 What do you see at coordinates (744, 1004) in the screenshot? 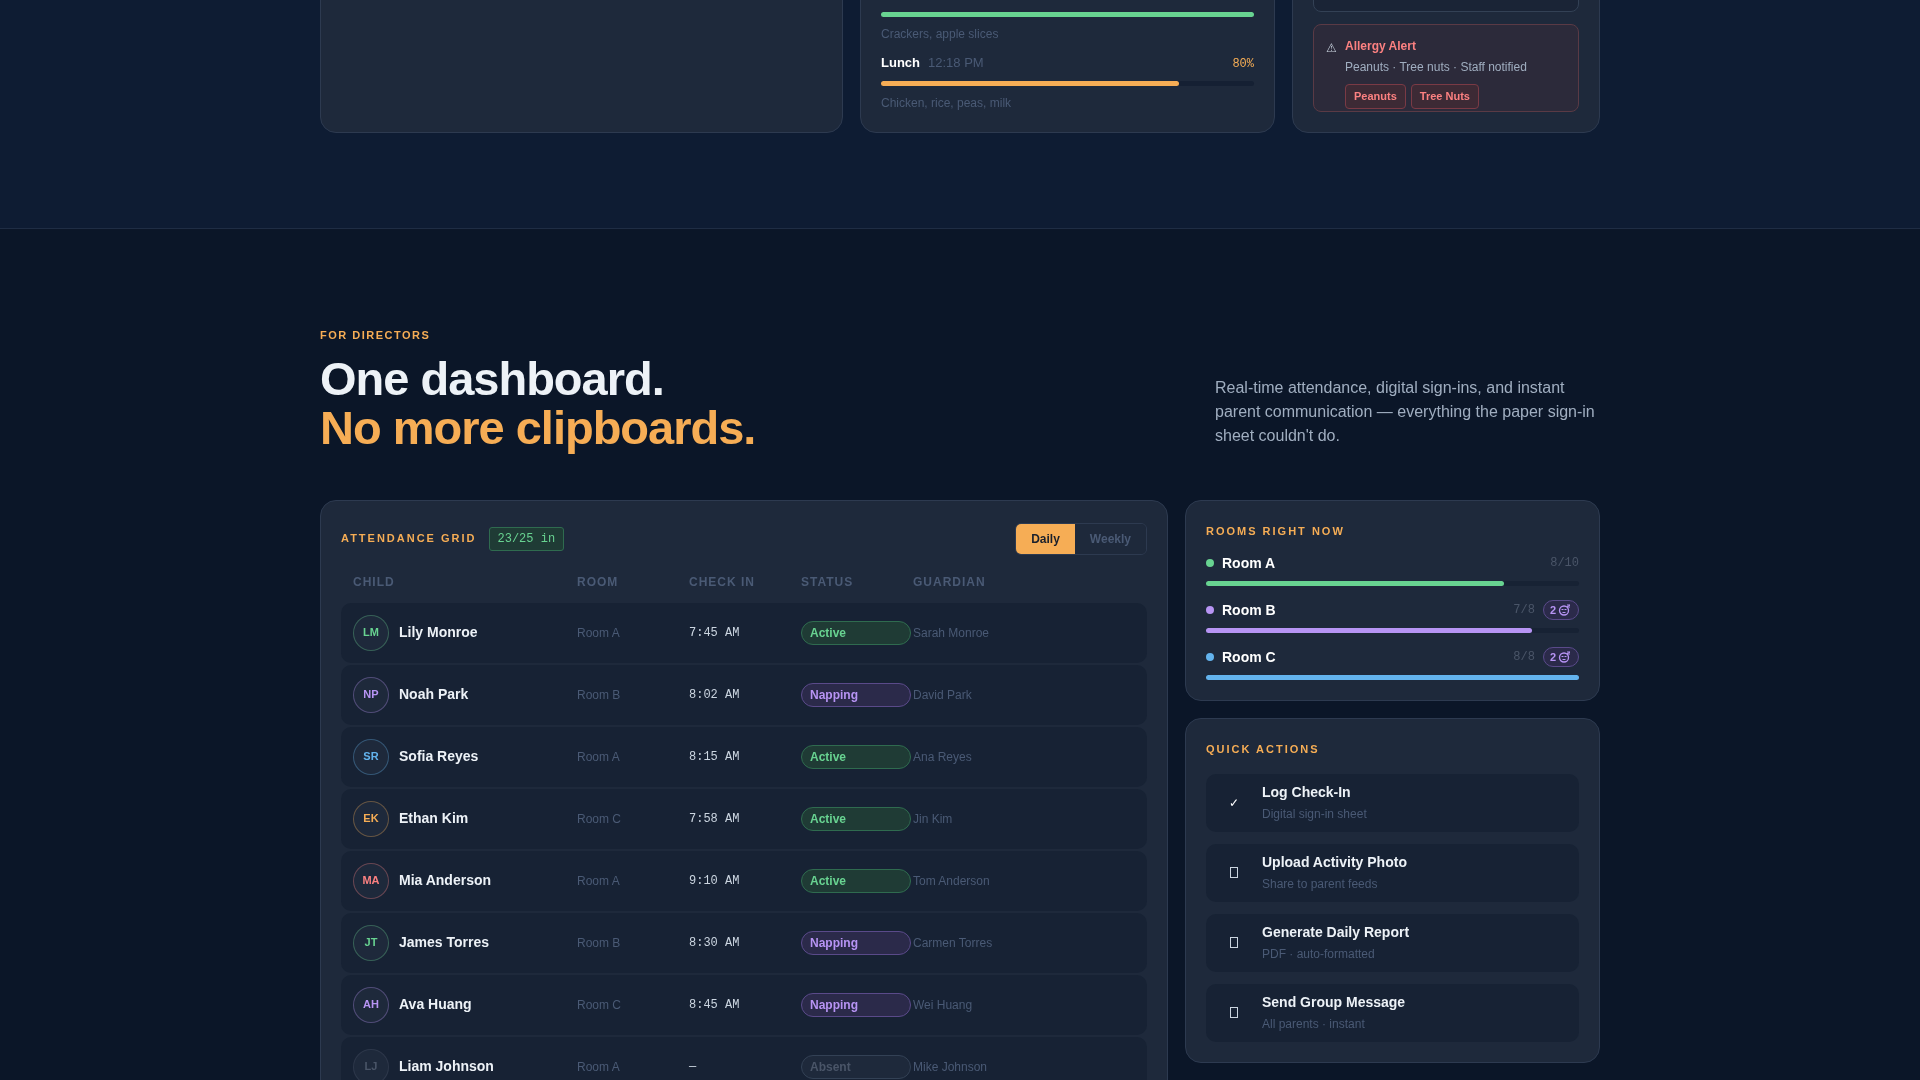
I see `attendance-row: AH Ava Huang Room C 8:45 AM Napping Wei Huang` at bounding box center [744, 1004].